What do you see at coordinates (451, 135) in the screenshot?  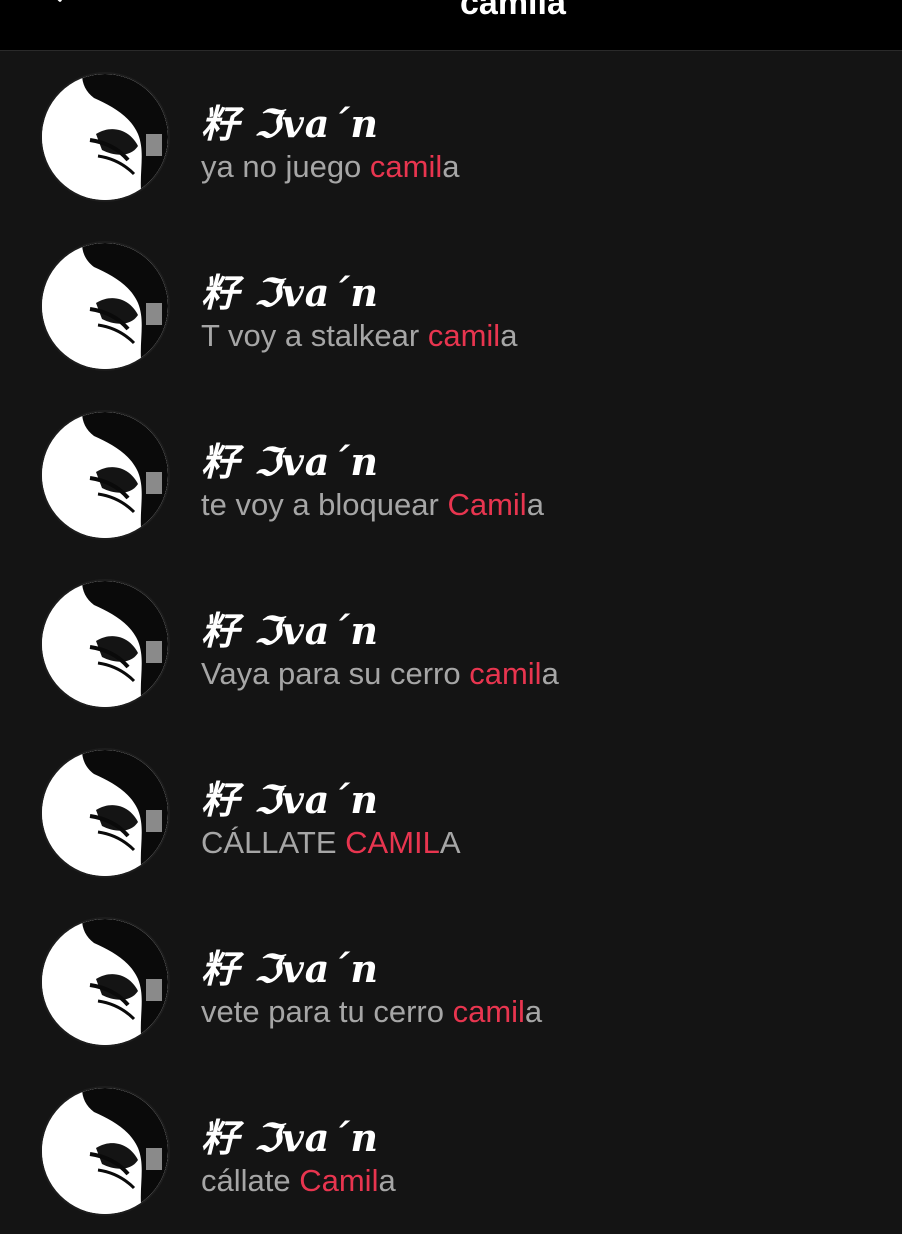 I see `message-result: 籽 ℑva΄n ya no juego camila` at bounding box center [451, 135].